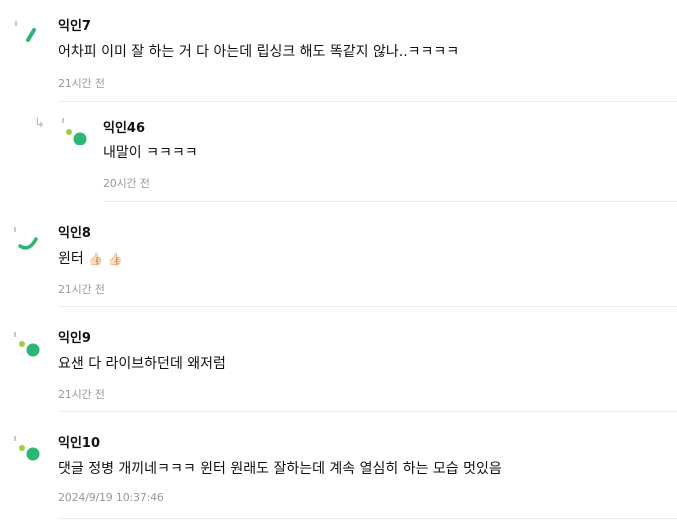 This screenshot has height=520, width=677. I want to click on comment-text: 윈터 👍🏻 👍🏻, so click(90, 258).